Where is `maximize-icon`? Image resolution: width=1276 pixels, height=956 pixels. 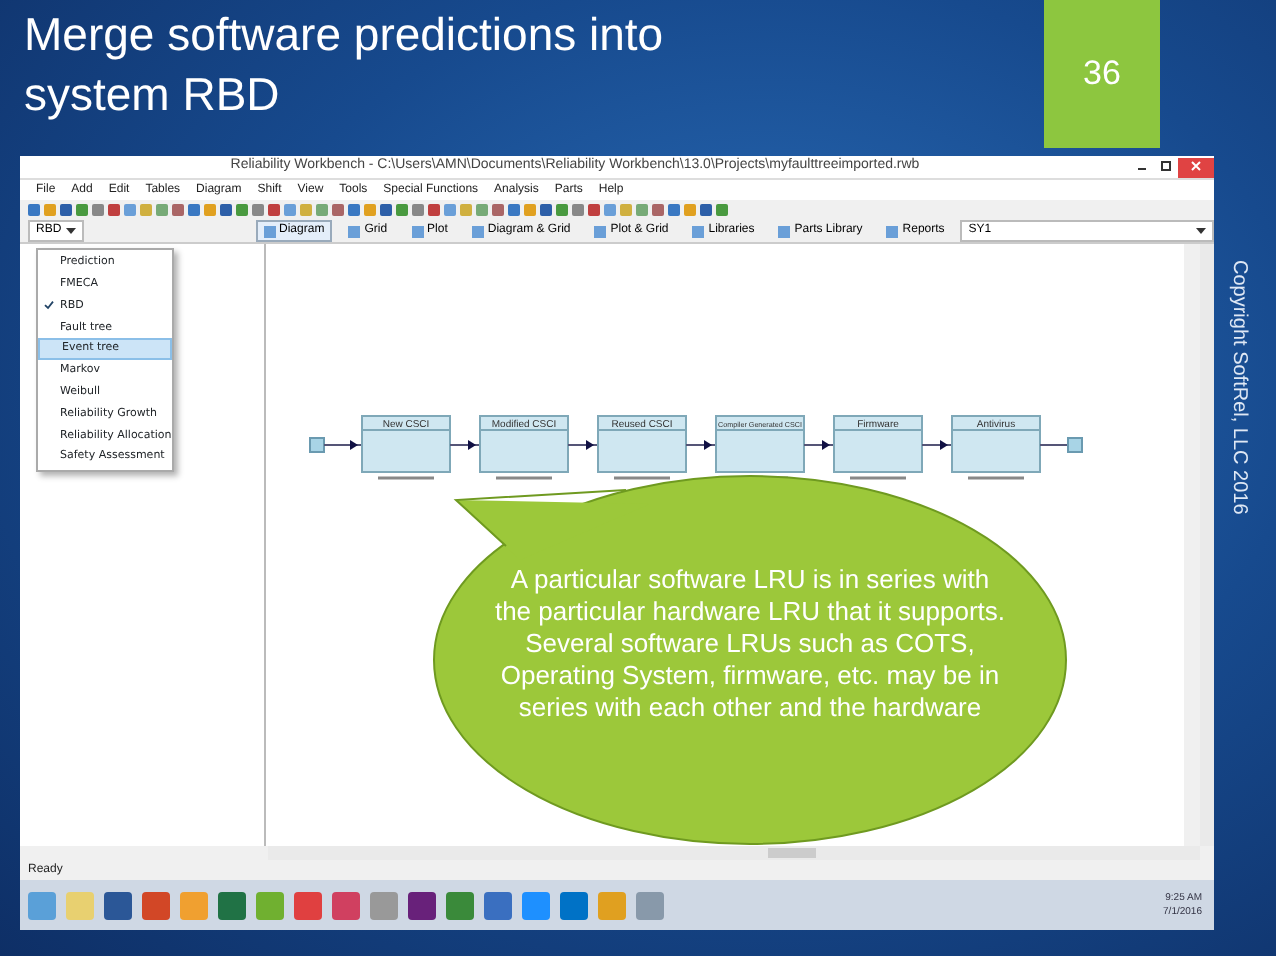
maximize-icon is located at coordinates (1166, 165).